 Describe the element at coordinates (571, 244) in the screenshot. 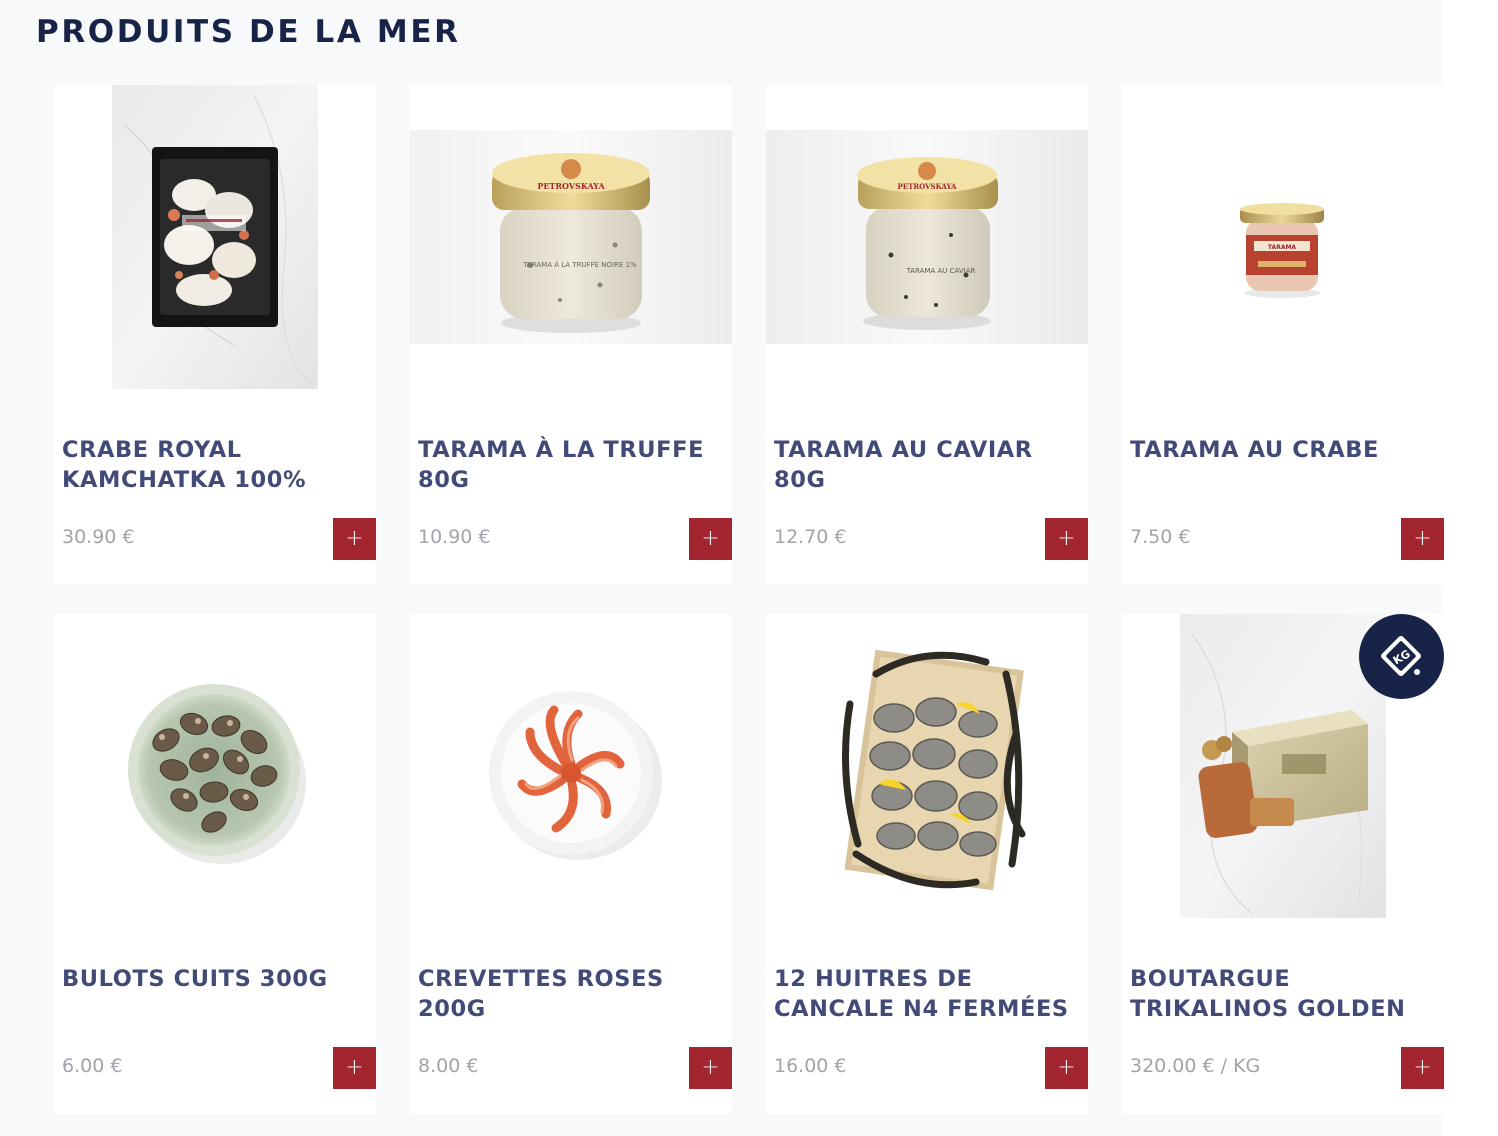

I see `product-image-tarama-jar: PETROVSKAYA TARAMA À LA TRUFFE NOIRE 1%` at that location.